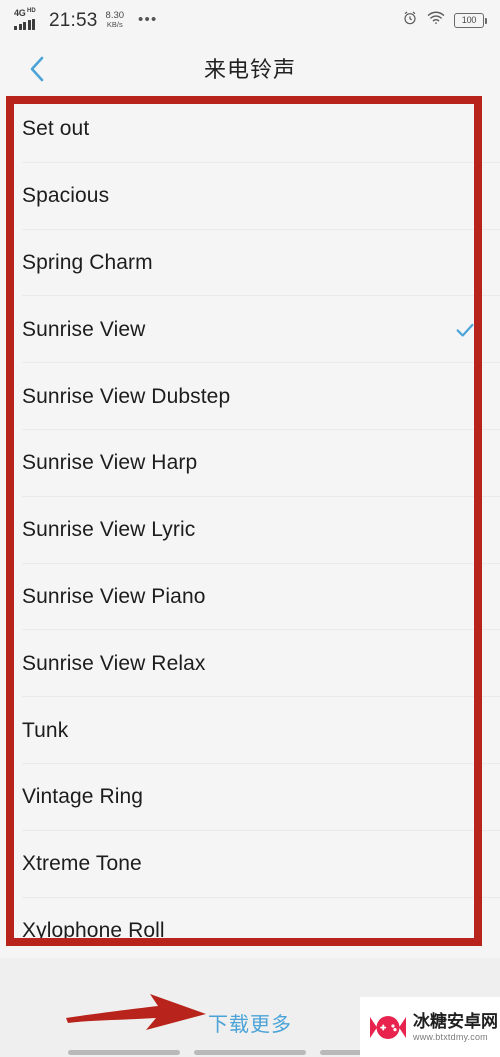 The image size is (500, 1057). I want to click on ringtone-row: Sunrise View Relax, so click(250, 663).